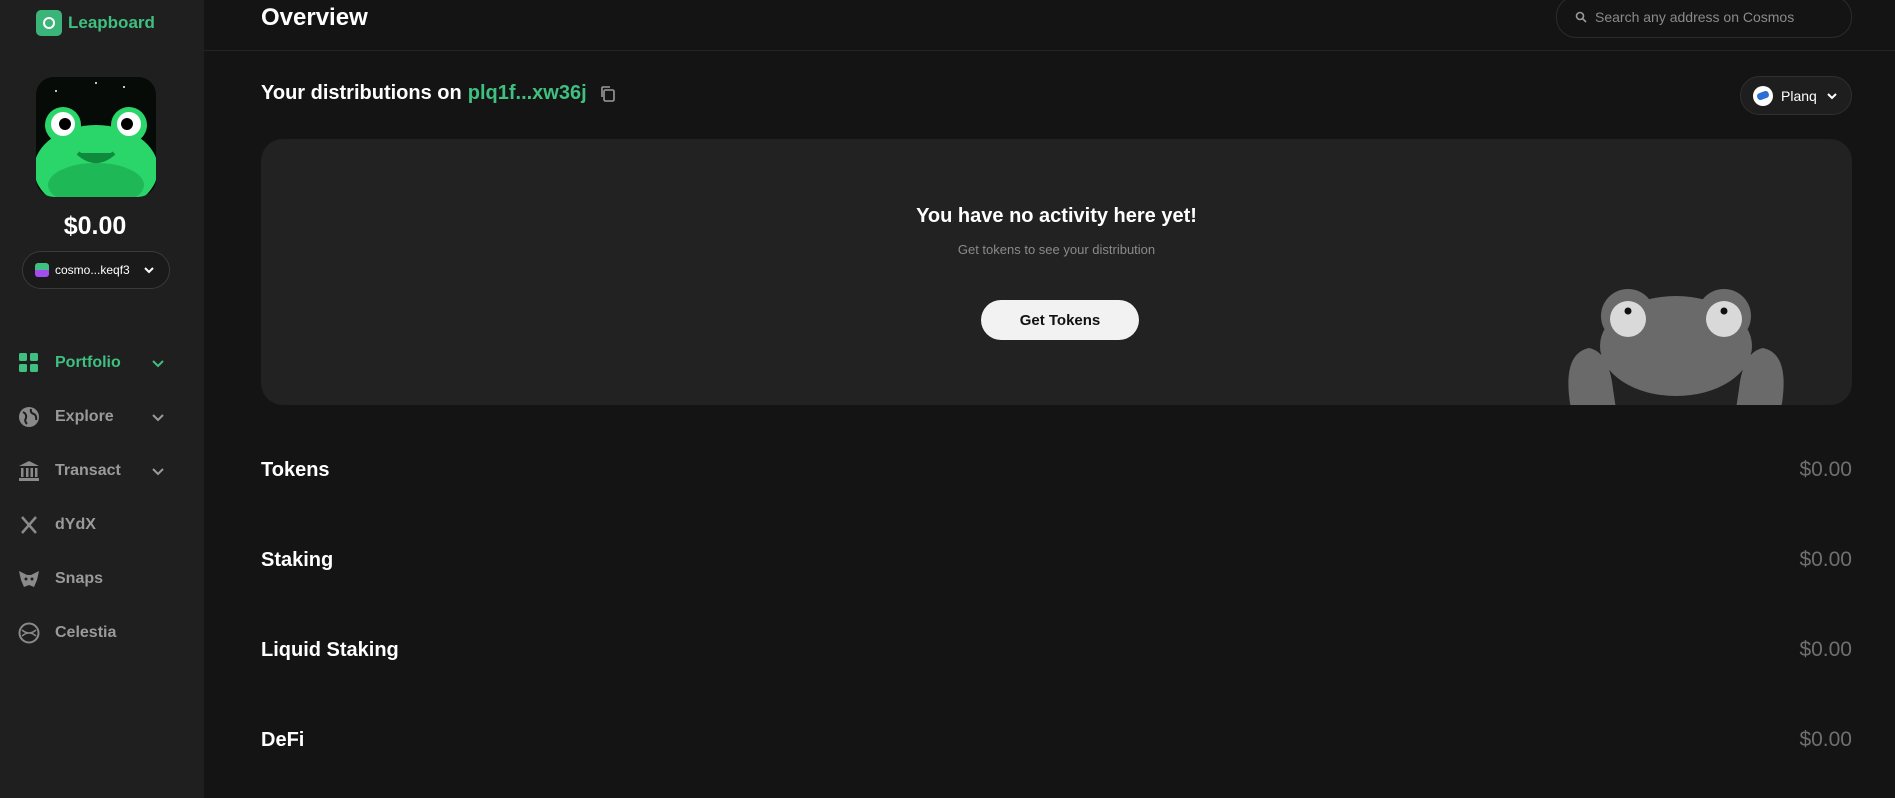 This screenshot has height=798, width=1895. What do you see at coordinates (361, 93) in the screenshot?
I see `distribution-title-prefix: Your distributions on` at bounding box center [361, 93].